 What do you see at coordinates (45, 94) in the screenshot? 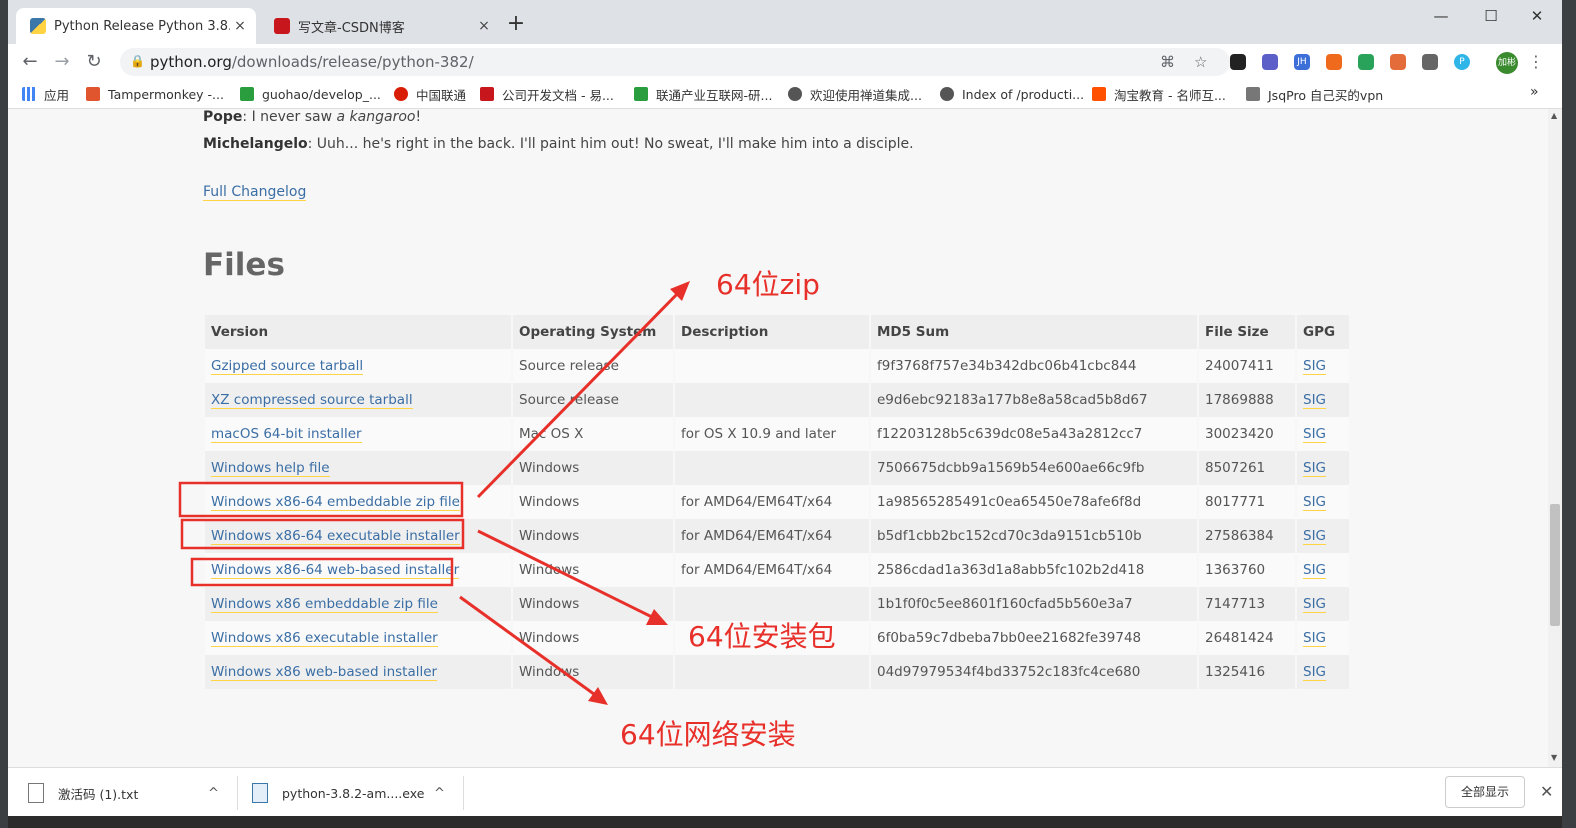
I see `bookmark-apps: 应用` at bounding box center [45, 94].